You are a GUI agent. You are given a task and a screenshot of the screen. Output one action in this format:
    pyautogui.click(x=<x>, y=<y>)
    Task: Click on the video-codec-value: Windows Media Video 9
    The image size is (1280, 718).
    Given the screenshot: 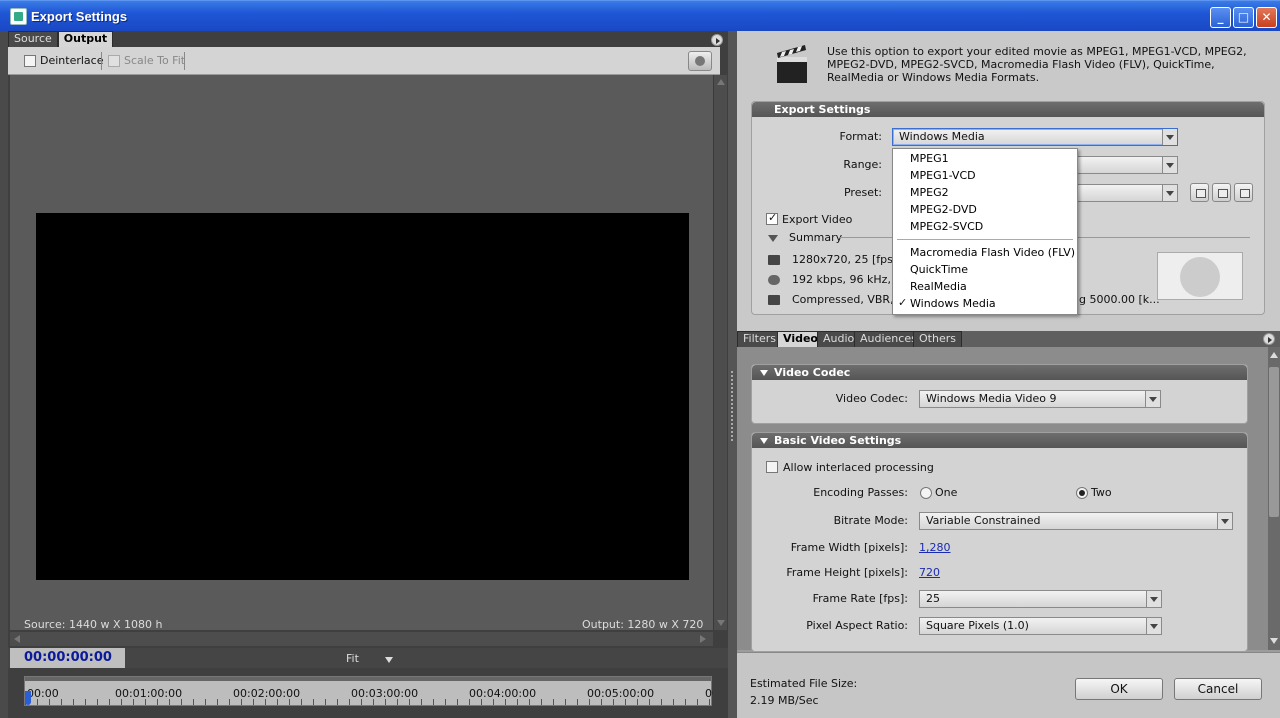 What is the action you would take?
    pyautogui.click(x=991, y=398)
    